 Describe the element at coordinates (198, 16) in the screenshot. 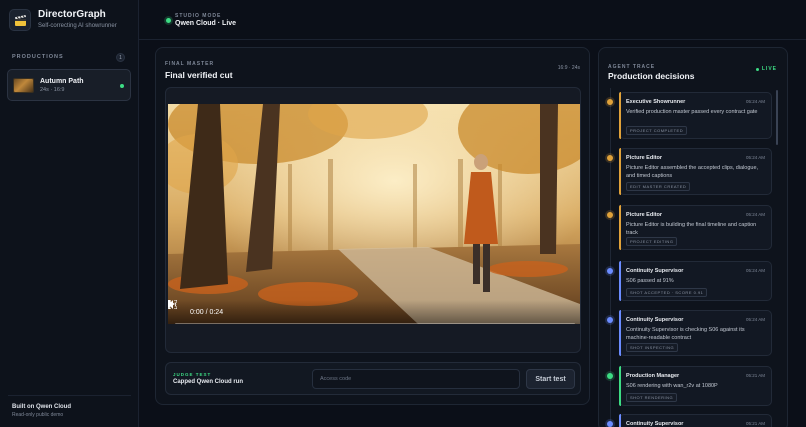

I see `studio-mode-label: STUDIO MODE` at that location.